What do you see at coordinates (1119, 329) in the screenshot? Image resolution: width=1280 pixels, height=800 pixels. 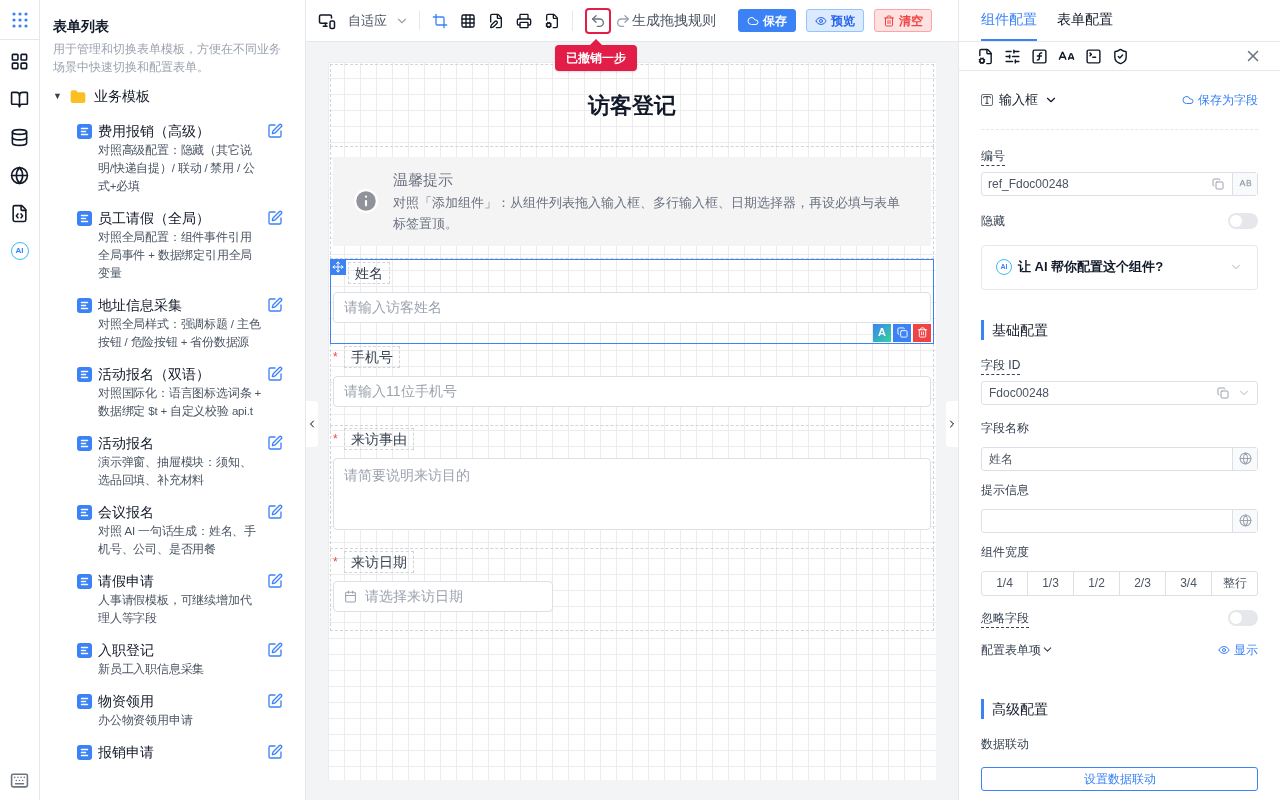 I see `section-title: 基础配置` at bounding box center [1119, 329].